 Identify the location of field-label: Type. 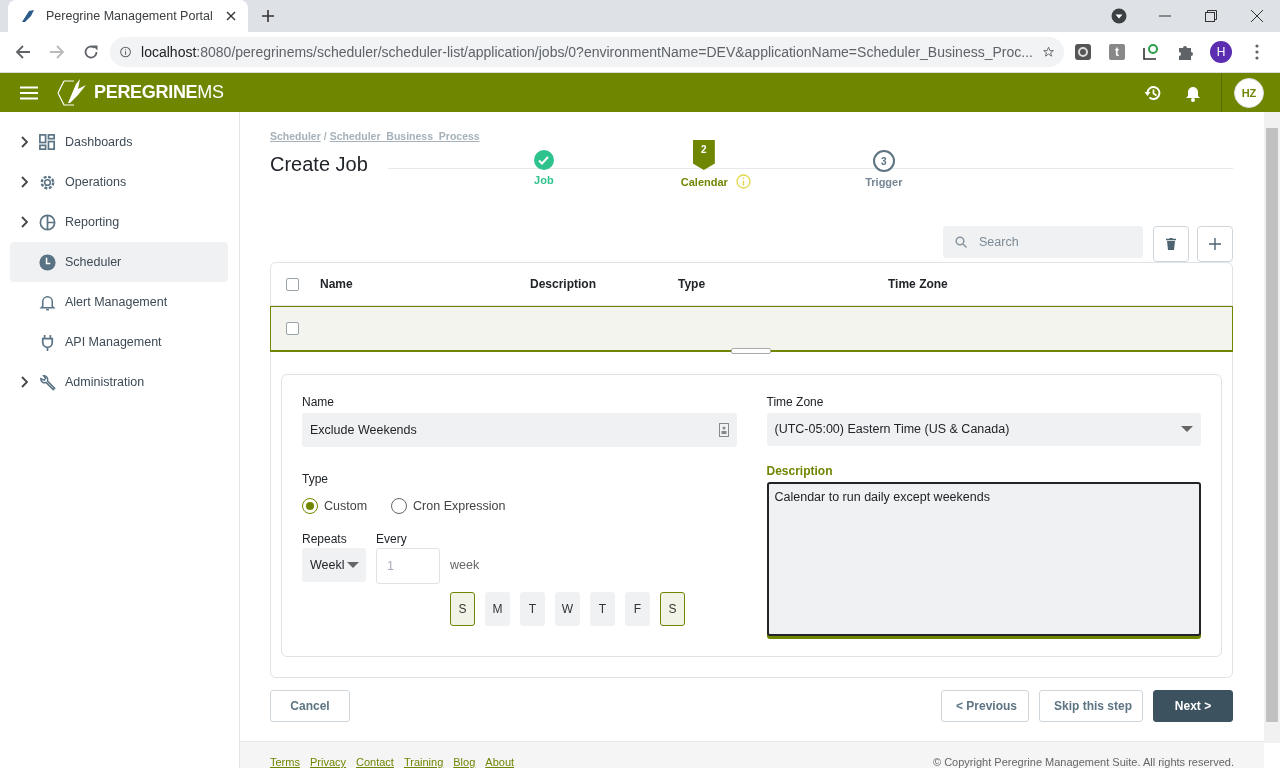
(315, 479).